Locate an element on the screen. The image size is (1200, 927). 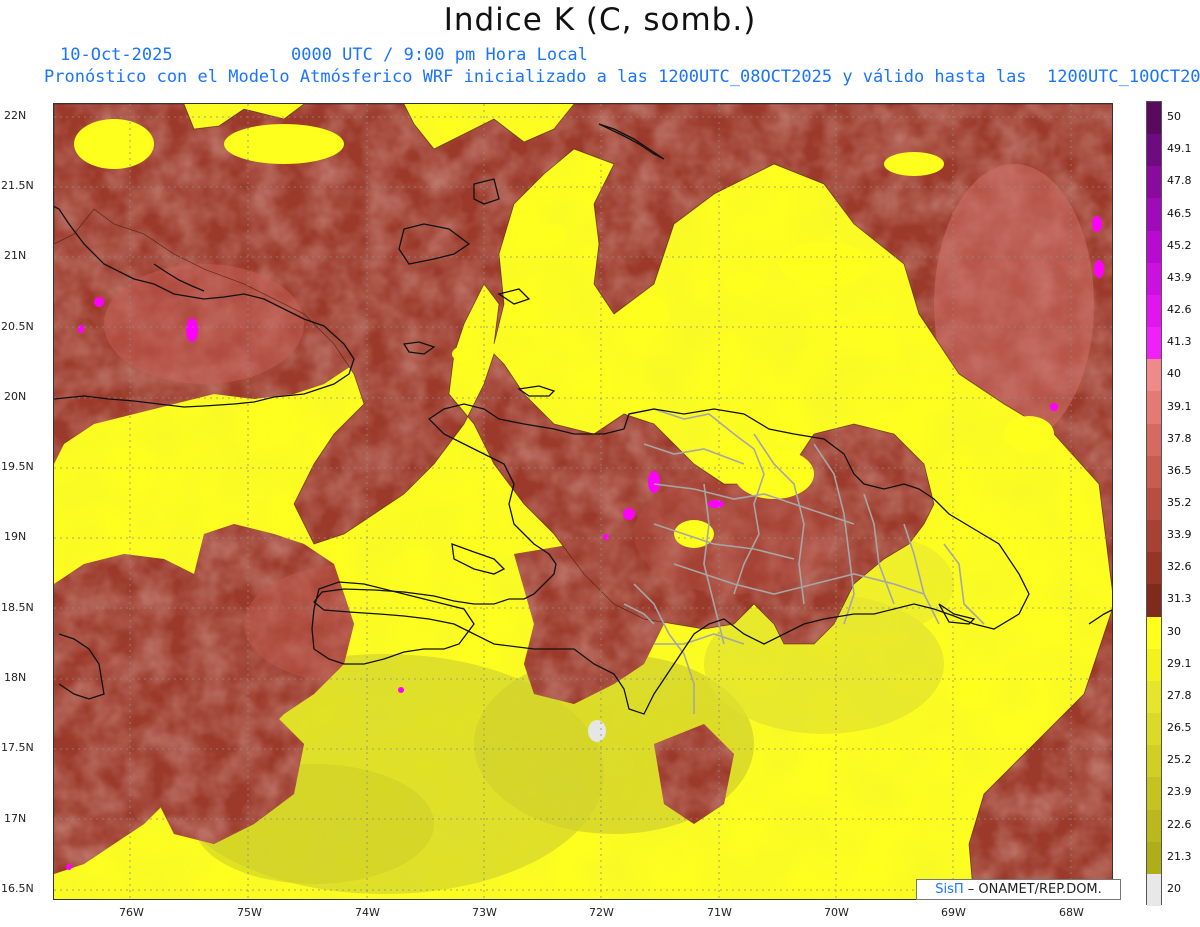
lat-label-18n: 18N is located at coordinates (15, 677).